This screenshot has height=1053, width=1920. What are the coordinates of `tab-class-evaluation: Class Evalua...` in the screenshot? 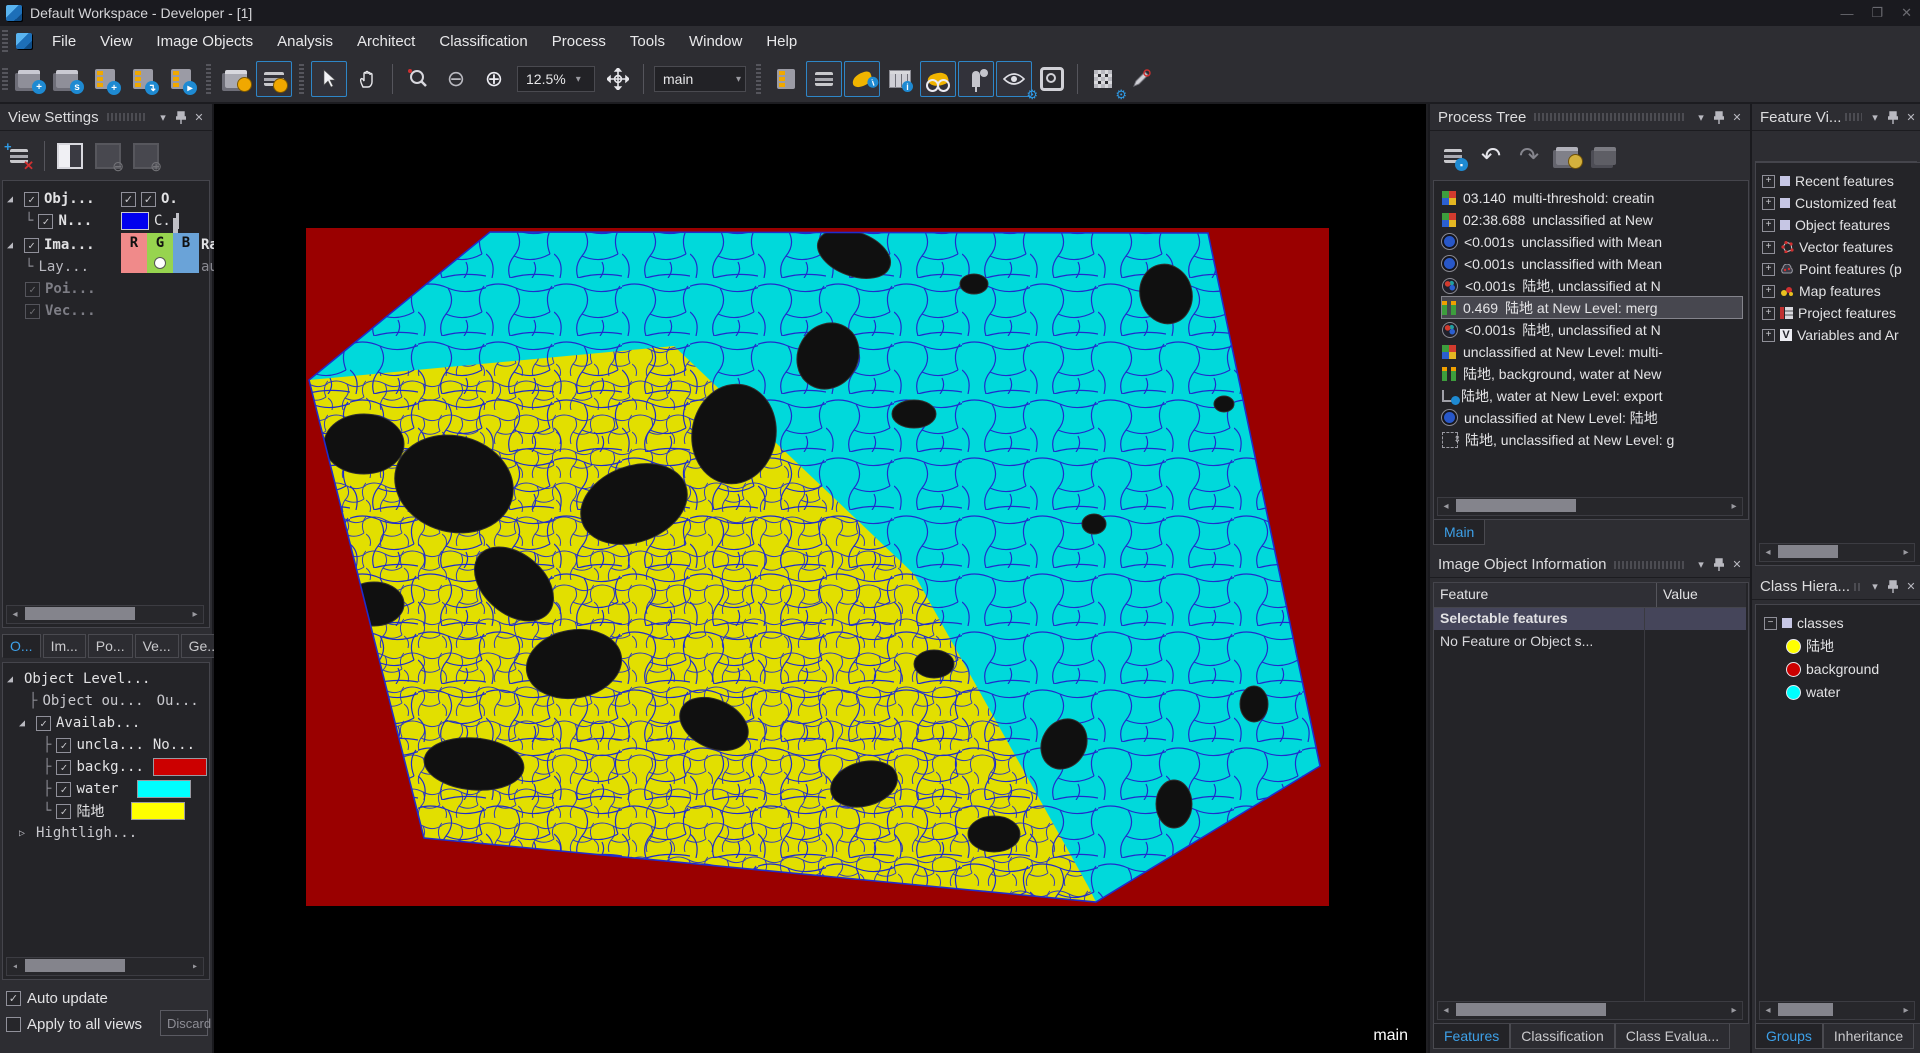 It's located at (1672, 1036).